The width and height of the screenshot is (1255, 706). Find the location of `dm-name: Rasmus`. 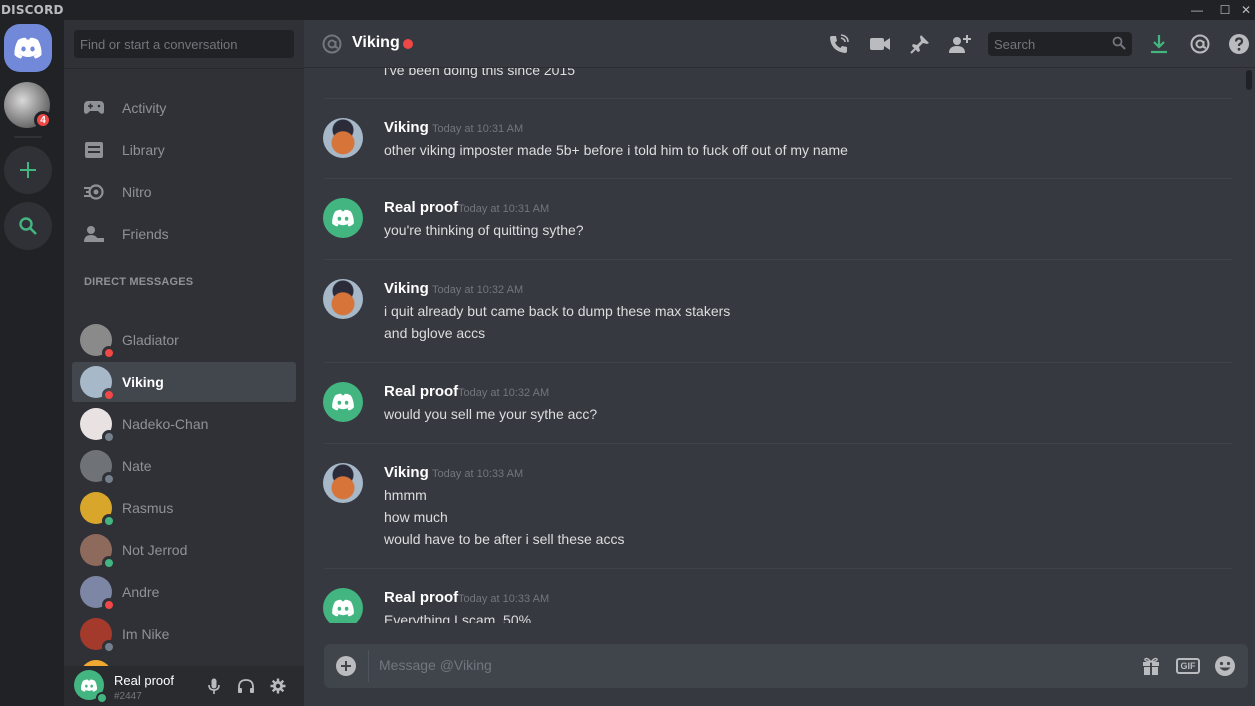

dm-name: Rasmus is located at coordinates (148, 508).